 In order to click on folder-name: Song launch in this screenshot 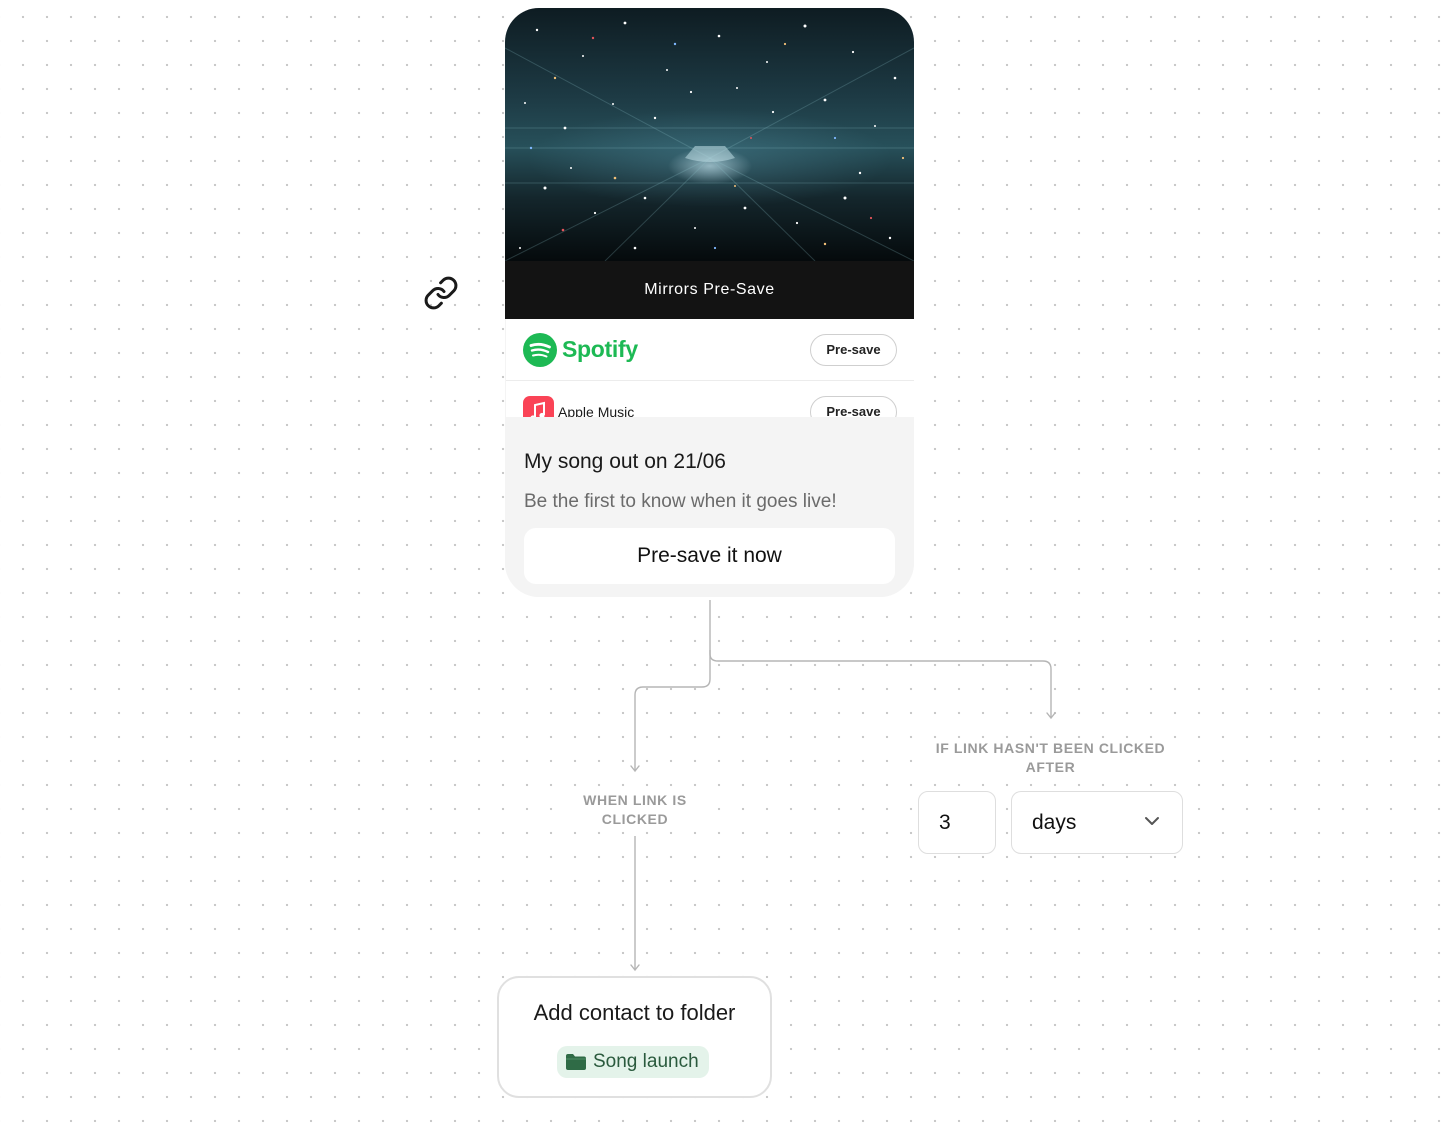, I will do `click(646, 1061)`.